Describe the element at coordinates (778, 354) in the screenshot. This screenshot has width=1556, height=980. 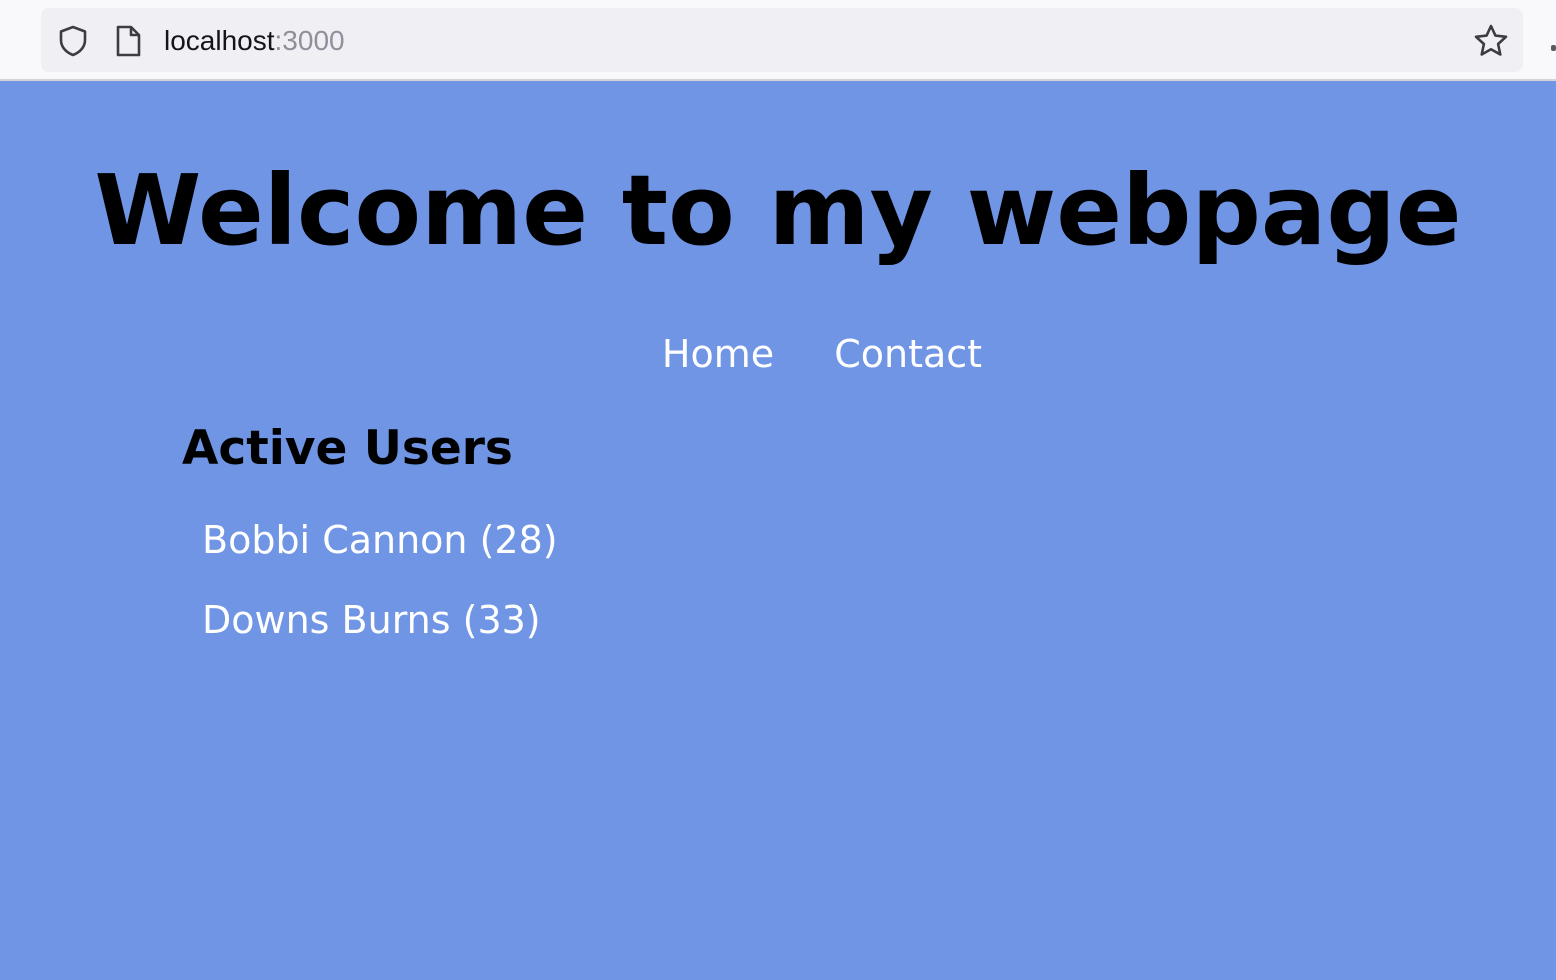
I see `main-nav: Home Contact` at that location.